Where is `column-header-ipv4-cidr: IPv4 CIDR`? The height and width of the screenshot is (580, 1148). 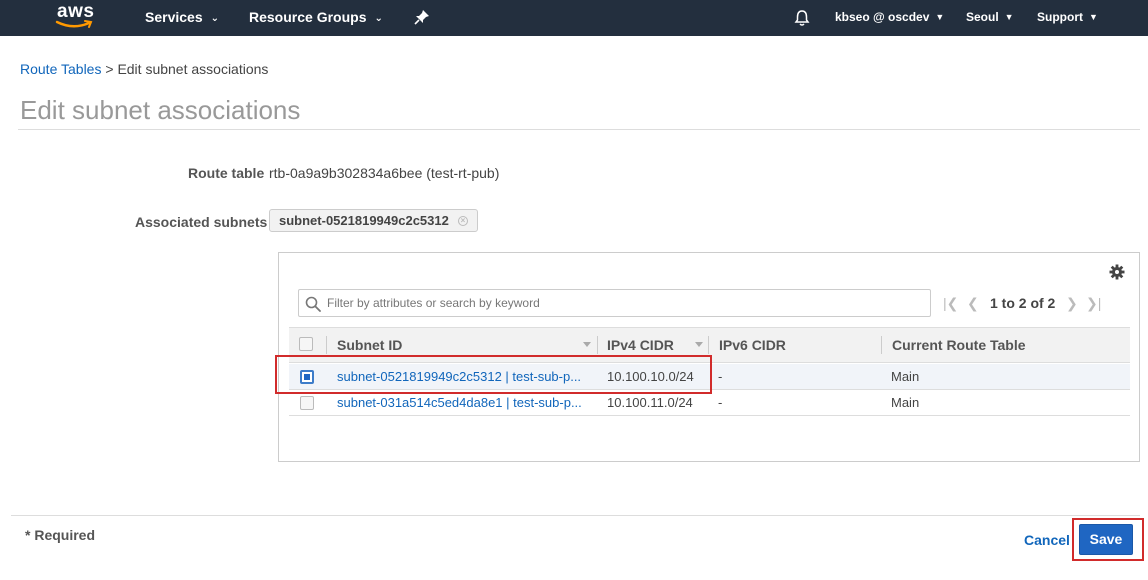
column-header-ipv4-cidr: IPv4 CIDR is located at coordinates (640, 345).